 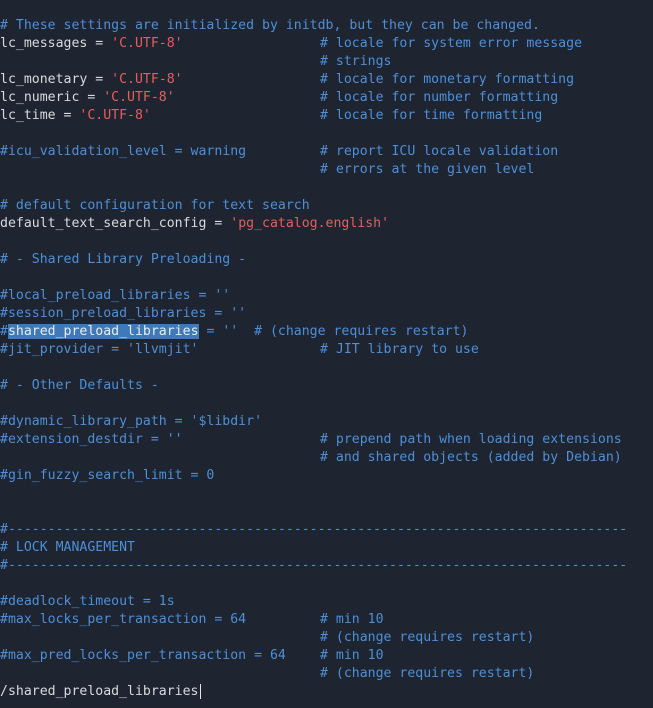 I want to click on setting-key: lc_time =, so click(x=40, y=115).